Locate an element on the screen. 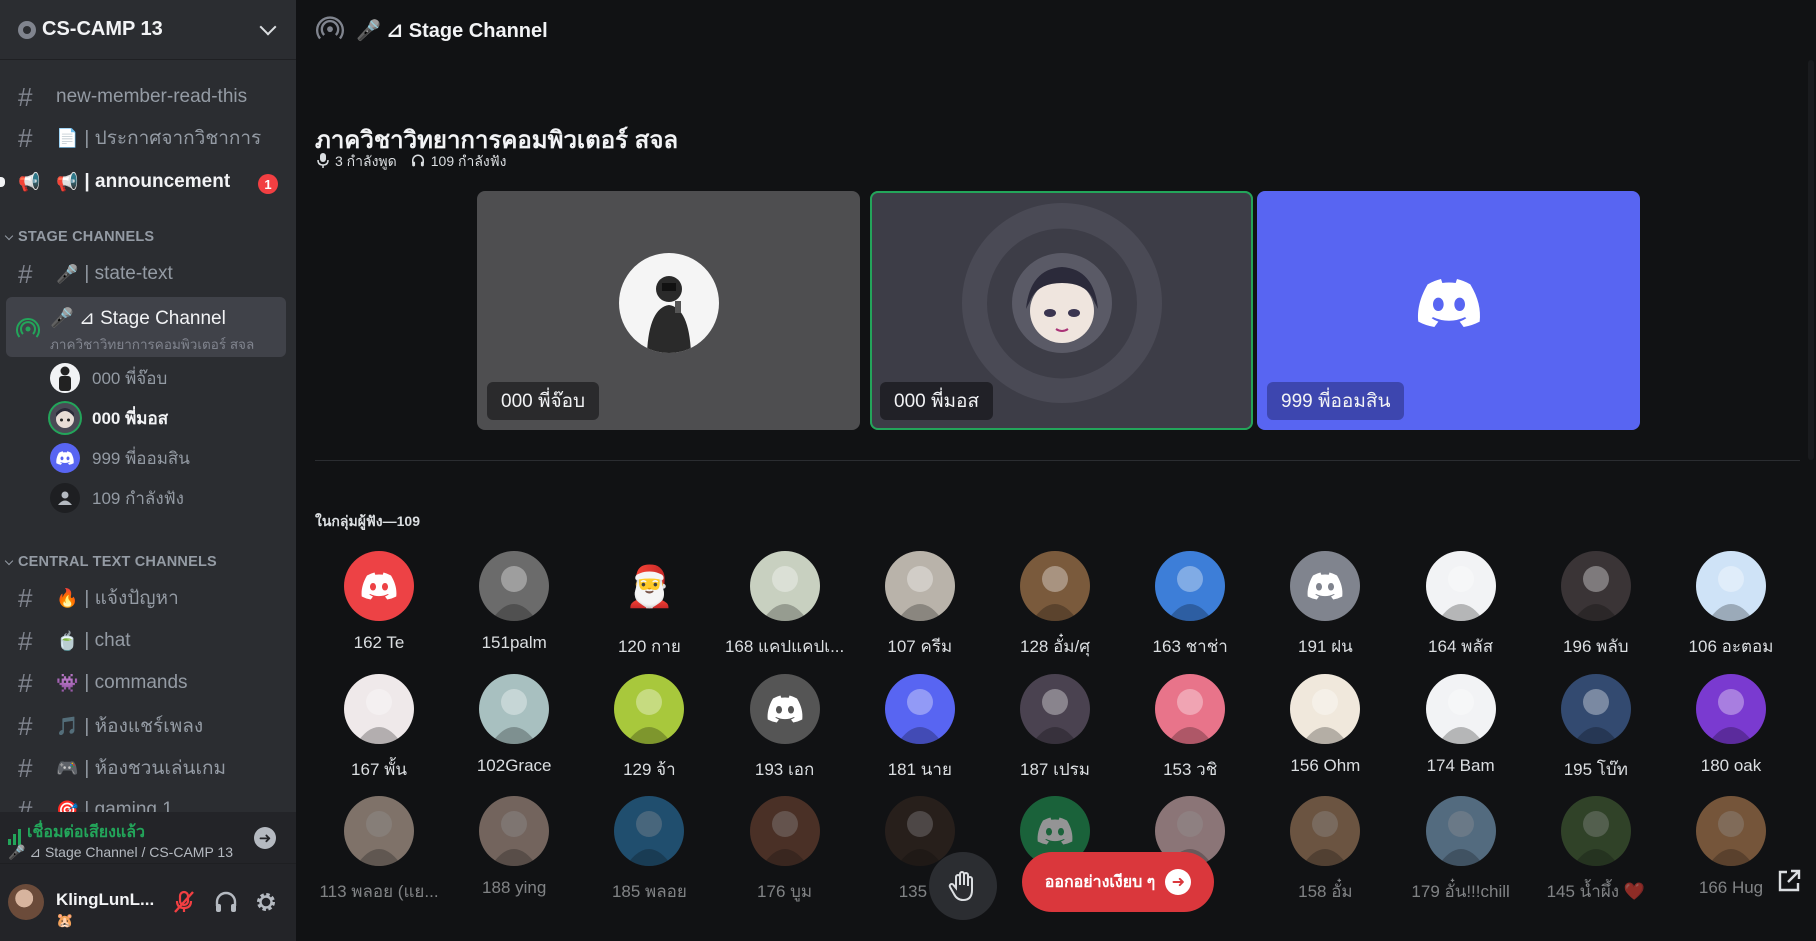 This screenshot has width=1816, height=941. speaker-tile-speaking: 000 พี่มอส is located at coordinates (1061, 310).